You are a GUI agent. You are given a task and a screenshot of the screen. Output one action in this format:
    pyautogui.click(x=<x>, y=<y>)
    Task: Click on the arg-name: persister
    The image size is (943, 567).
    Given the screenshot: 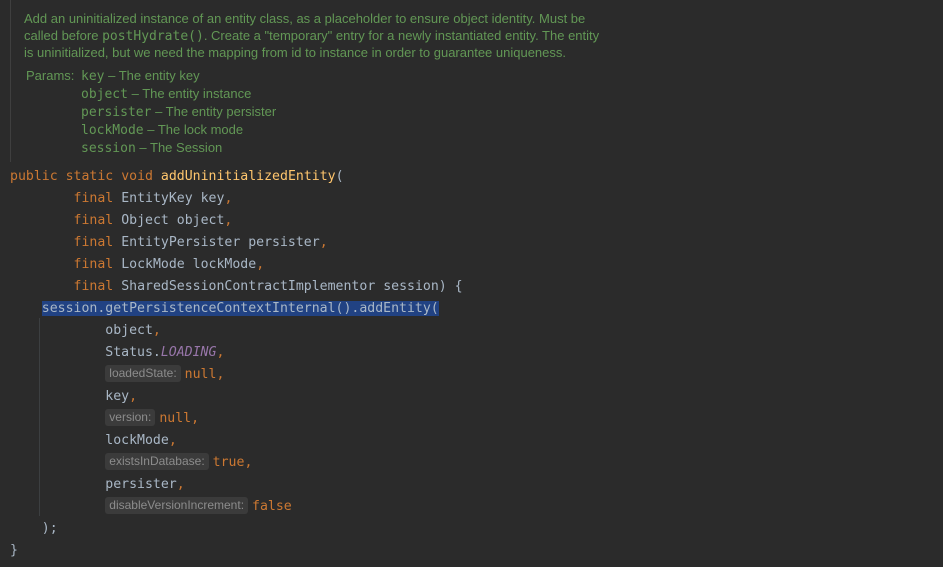 What is the action you would take?
    pyautogui.click(x=284, y=242)
    